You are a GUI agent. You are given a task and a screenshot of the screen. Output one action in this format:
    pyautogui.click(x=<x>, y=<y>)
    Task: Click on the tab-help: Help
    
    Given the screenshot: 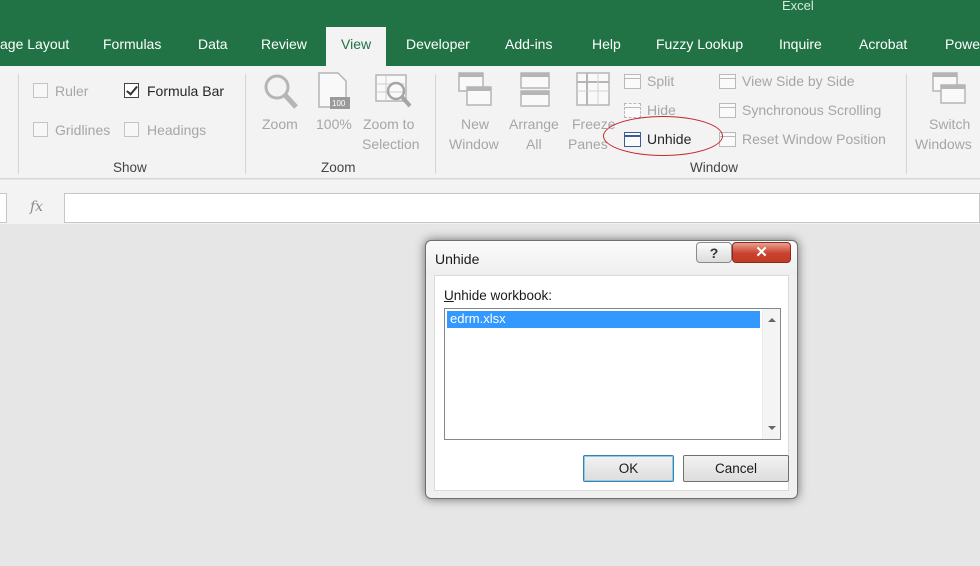 What is the action you would take?
    pyautogui.click(x=606, y=46)
    